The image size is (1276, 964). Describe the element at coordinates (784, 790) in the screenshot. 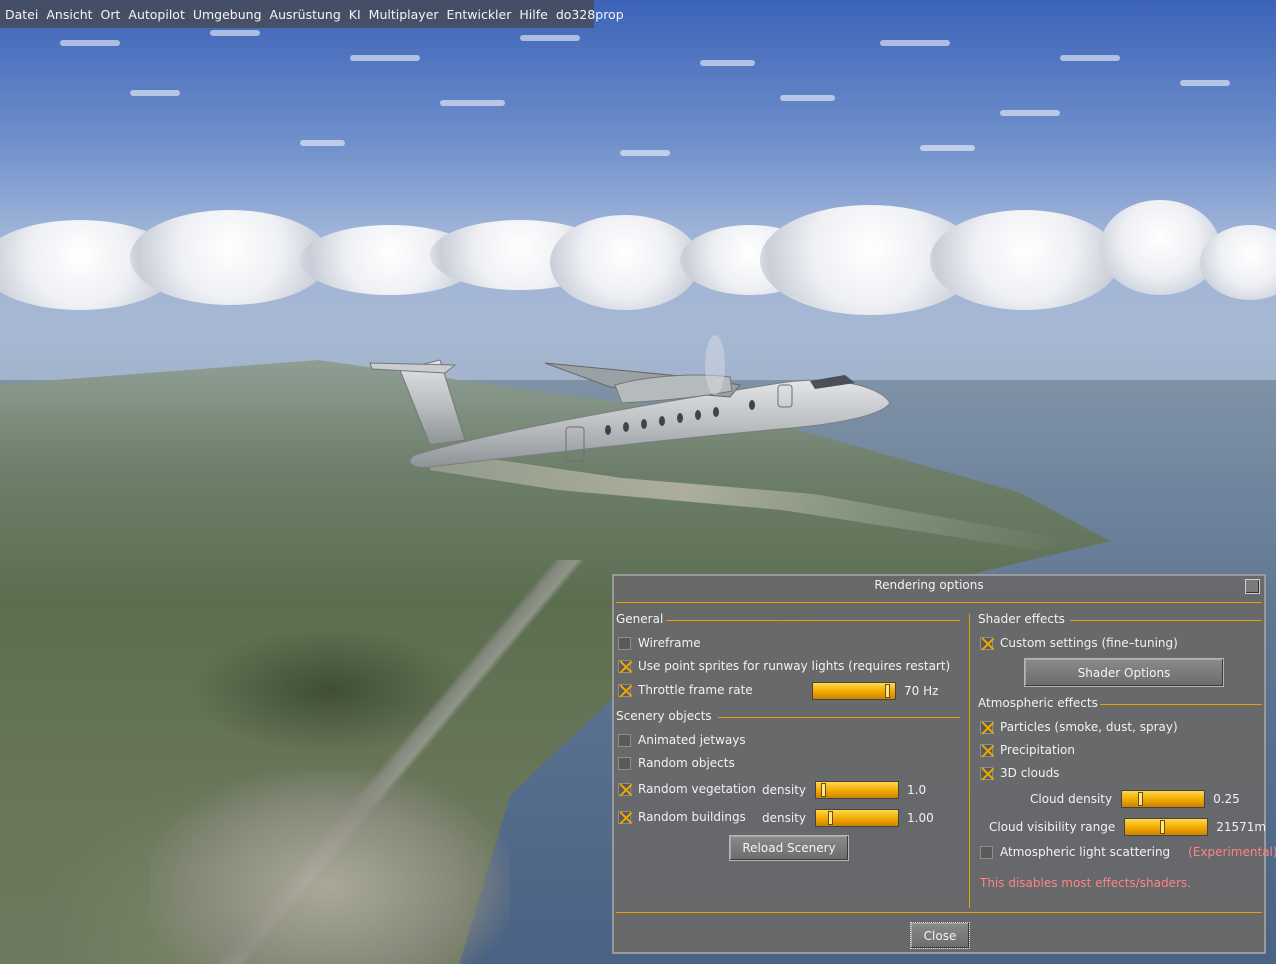

I see `vegetation-density-label: density` at that location.